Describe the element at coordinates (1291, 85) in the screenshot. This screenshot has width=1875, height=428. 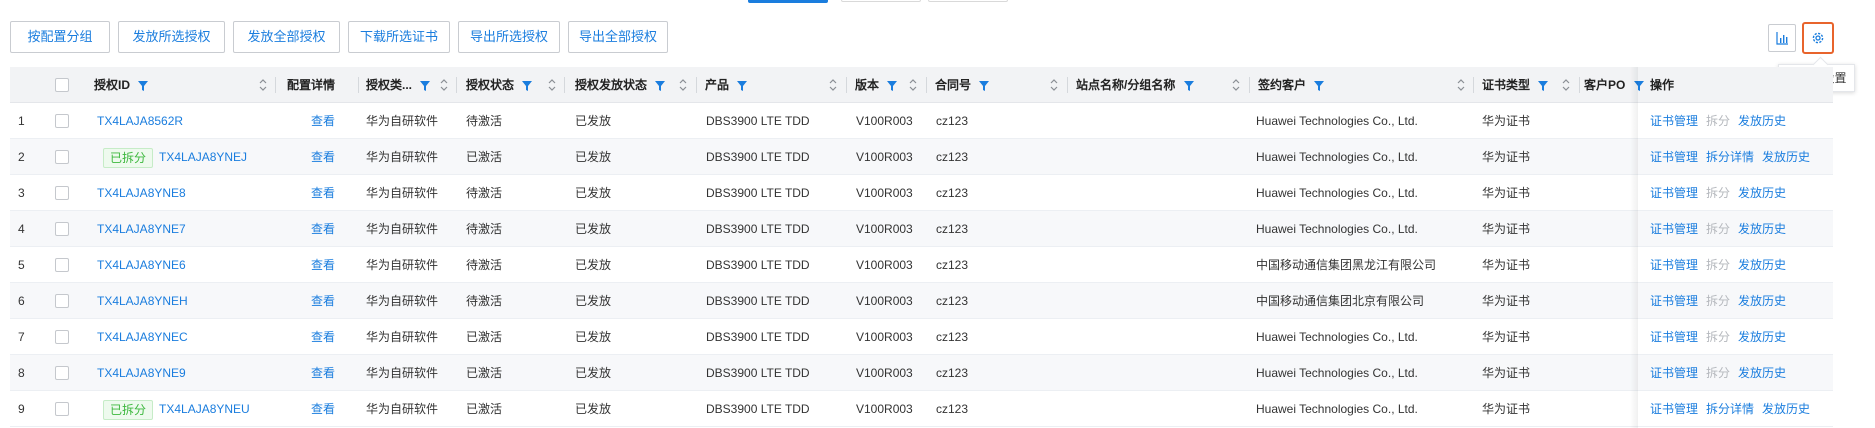
I see `header-customer: 签约客户` at that location.